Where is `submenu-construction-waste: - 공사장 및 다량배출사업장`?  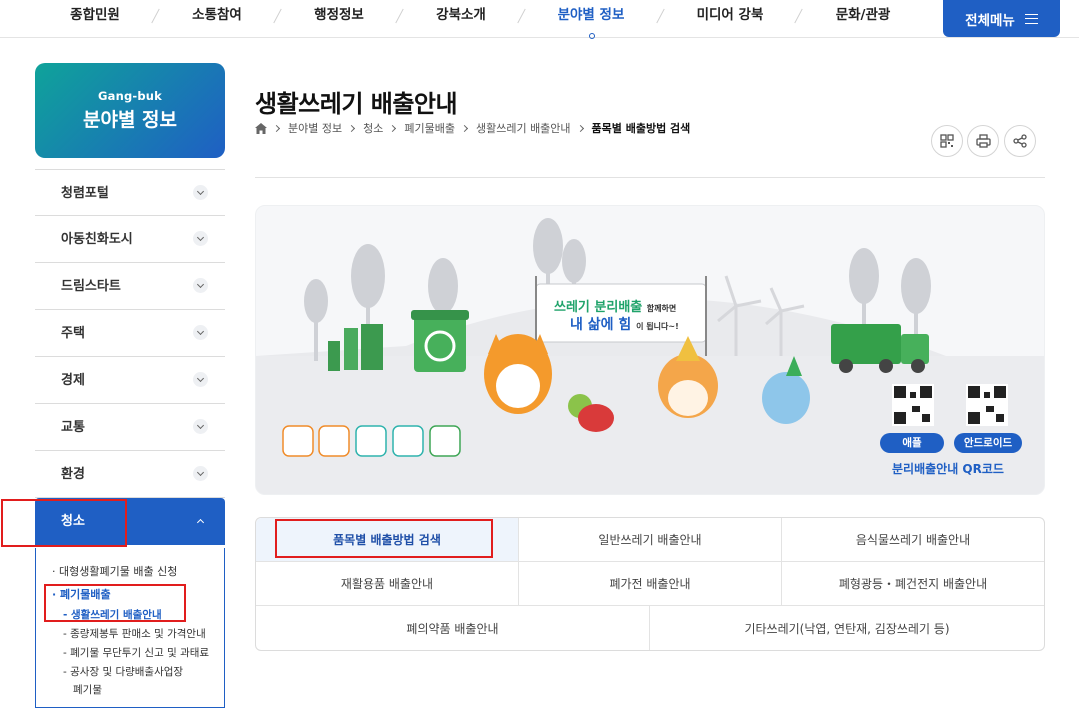
submenu-construction-waste: - 공사장 및 다량배출사업장 is located at coordinates (123, 671).